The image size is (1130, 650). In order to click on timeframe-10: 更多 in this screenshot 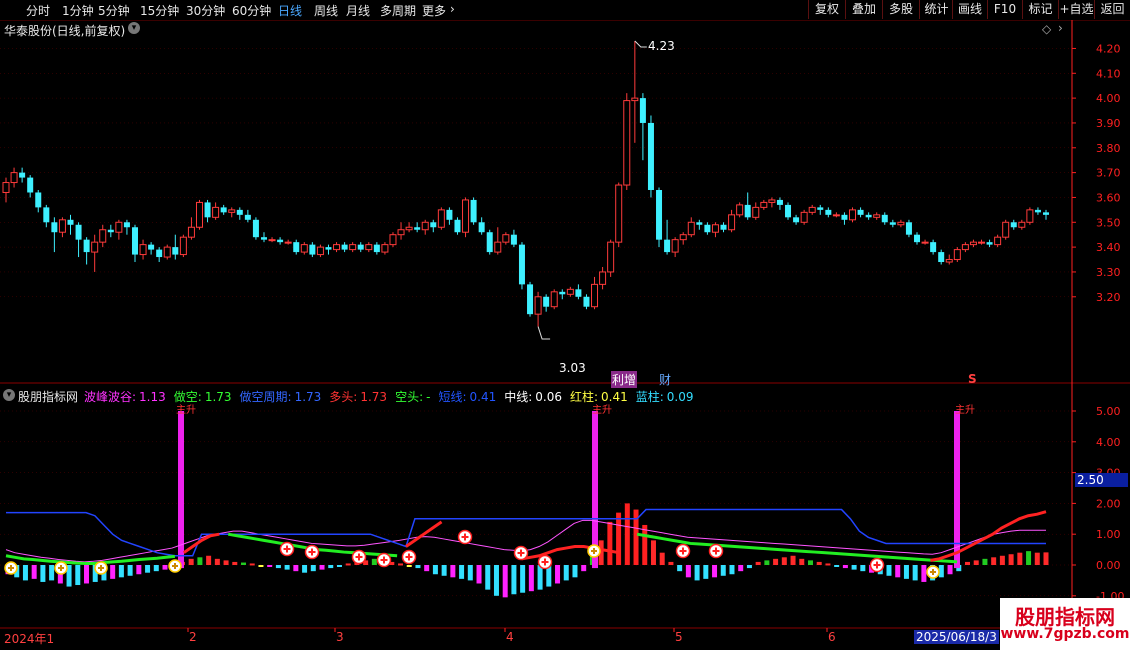, I will do `click(434, 10)`.